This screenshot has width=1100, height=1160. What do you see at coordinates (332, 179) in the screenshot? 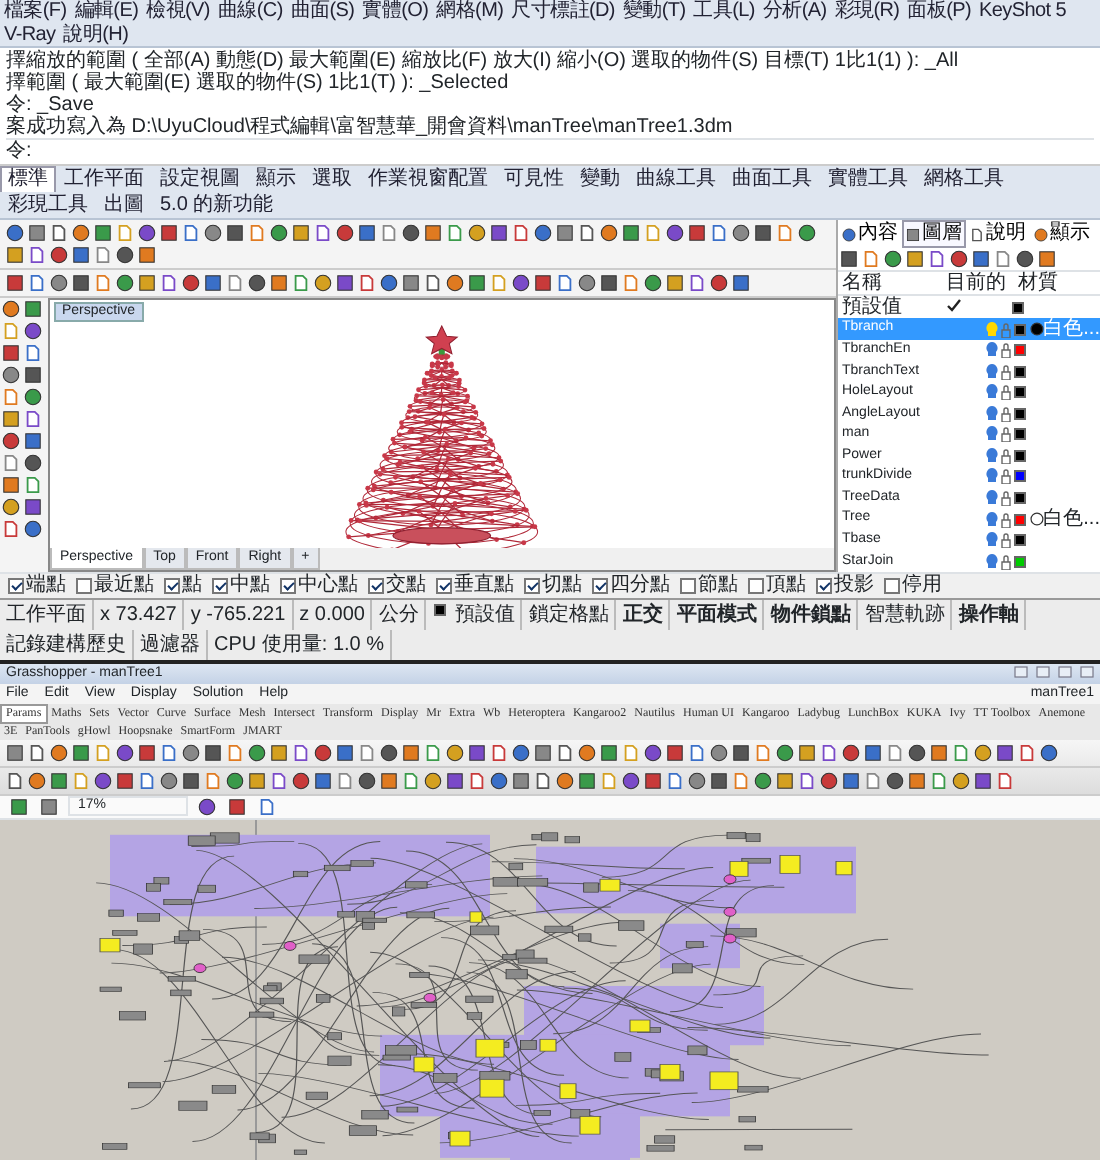
I see `toolbar-tab: 選取` at bounding box center [332, 179].